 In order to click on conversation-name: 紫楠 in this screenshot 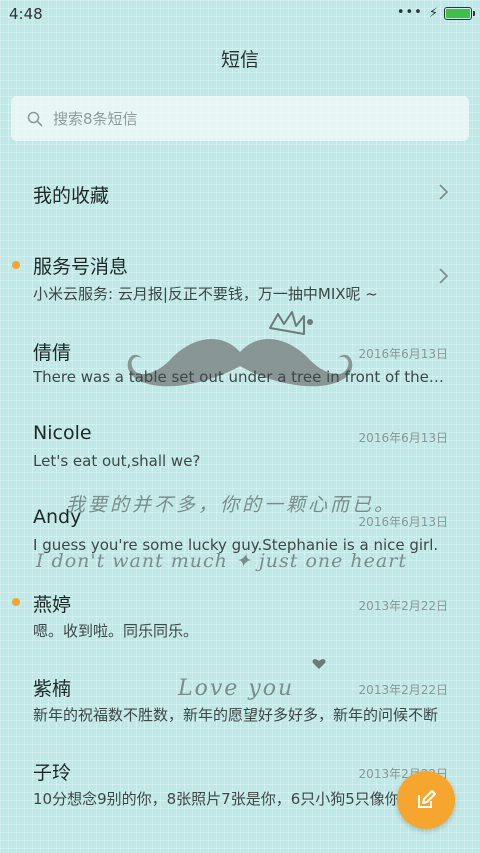, I will do `click(52, 689)`.